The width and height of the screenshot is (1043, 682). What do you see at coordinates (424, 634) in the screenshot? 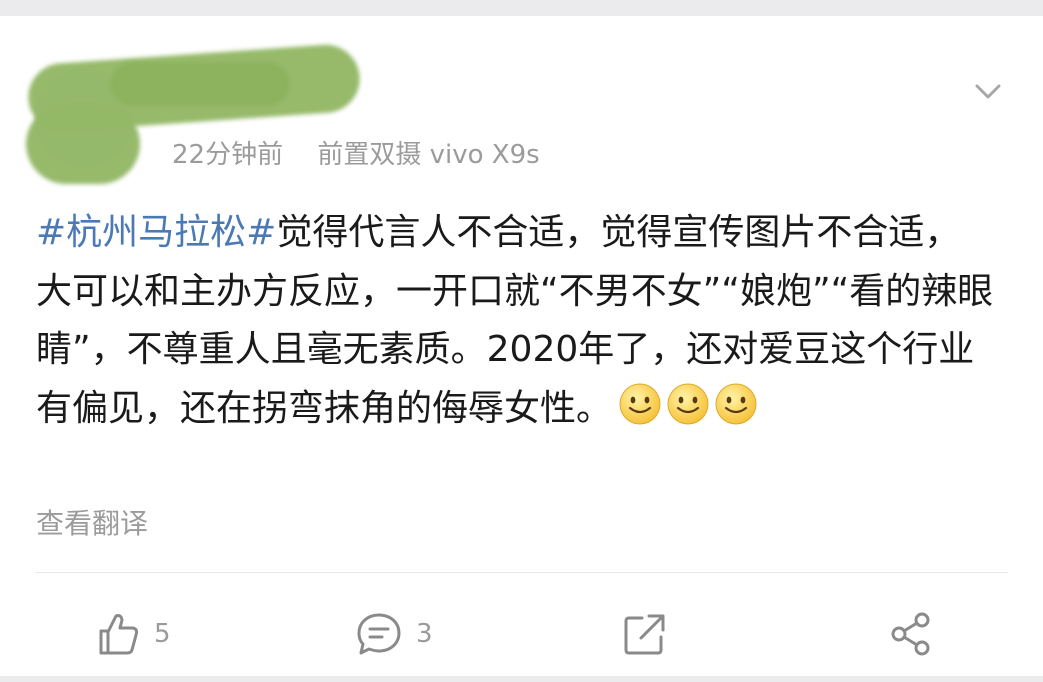
I see `comment-count: 3` at bounding box center [424, 634].